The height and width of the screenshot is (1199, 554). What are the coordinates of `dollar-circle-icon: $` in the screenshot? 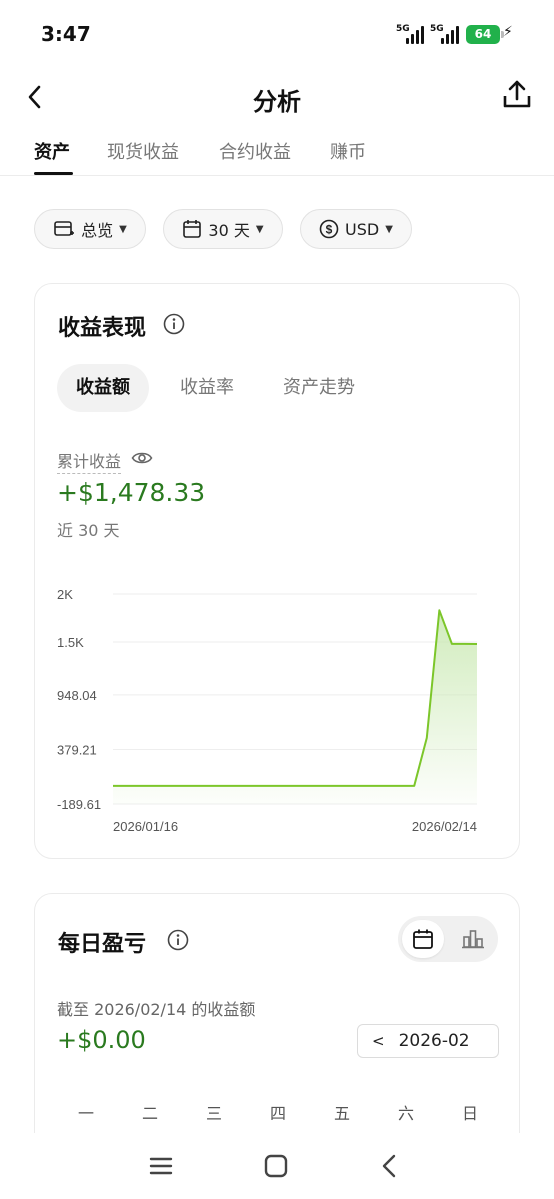 It's located at (329, 229).